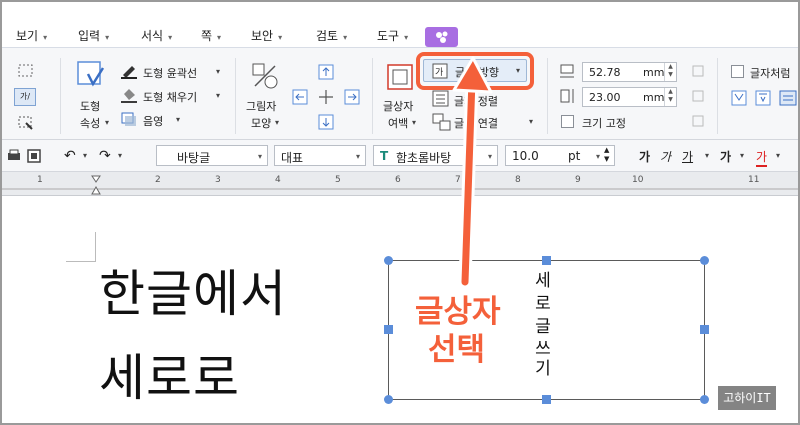 The image size is (800, 425). What do you see at coordinates (457, 350) in the screenshot?
I see `annotation-text-line2: 선택` at bounding box center [457, 350].